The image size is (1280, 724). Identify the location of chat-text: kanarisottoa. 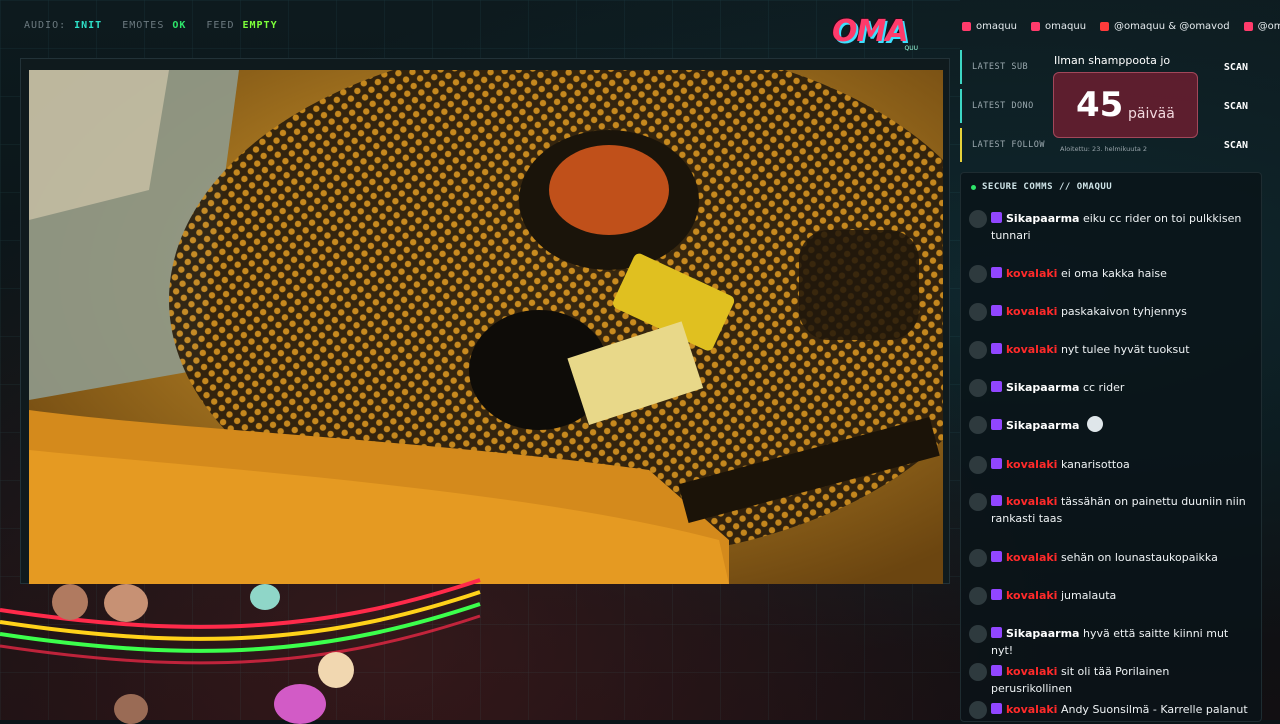
(1095, 464).